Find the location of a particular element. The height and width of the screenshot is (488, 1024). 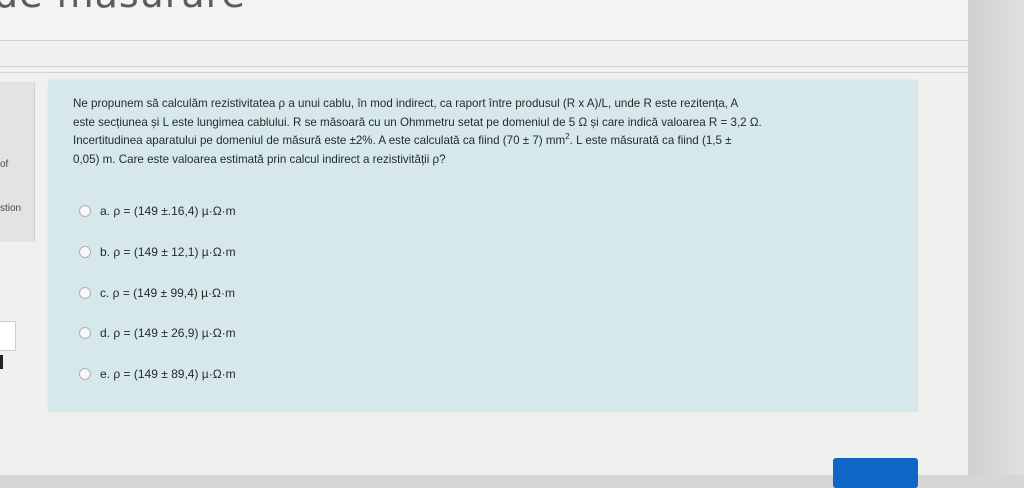

sidebar-marker is located at coordinates (1, 362).